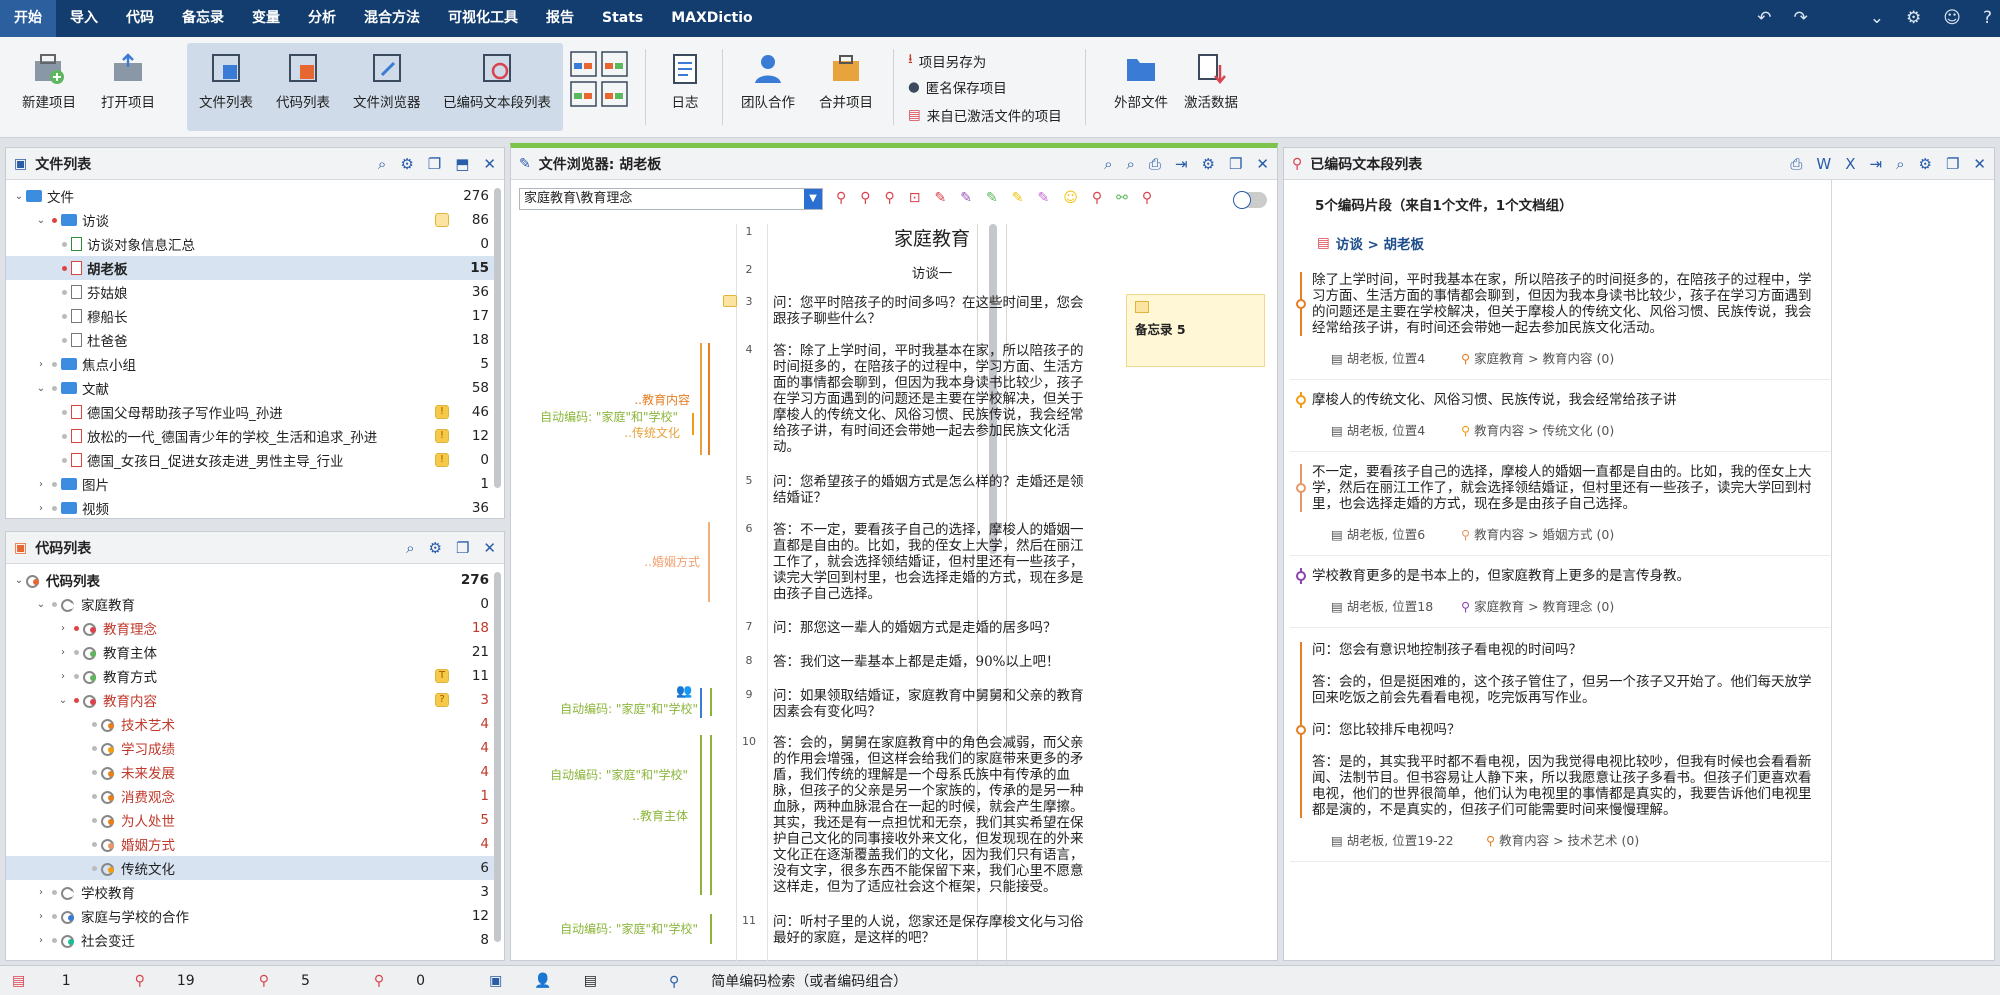 Image resolution: width=2000 pixels, height=995 pixels. I want to click on chevron-down-icon: ⌄, so click(1877, 18).